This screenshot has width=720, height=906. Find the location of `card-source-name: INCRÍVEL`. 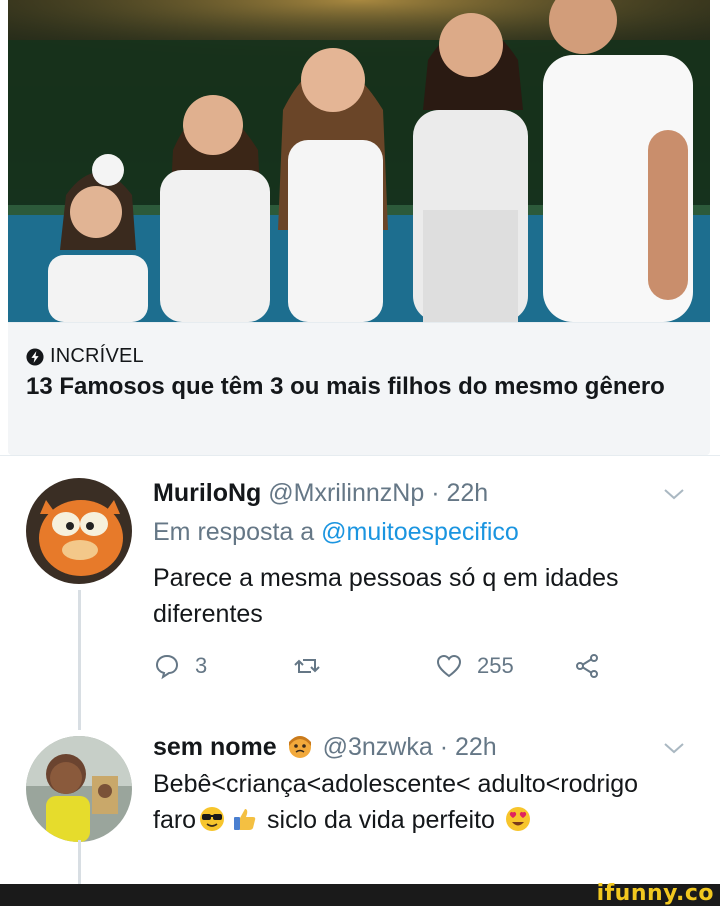

card-source-name: INCRÍVEL is located at coordinates (97, 356).